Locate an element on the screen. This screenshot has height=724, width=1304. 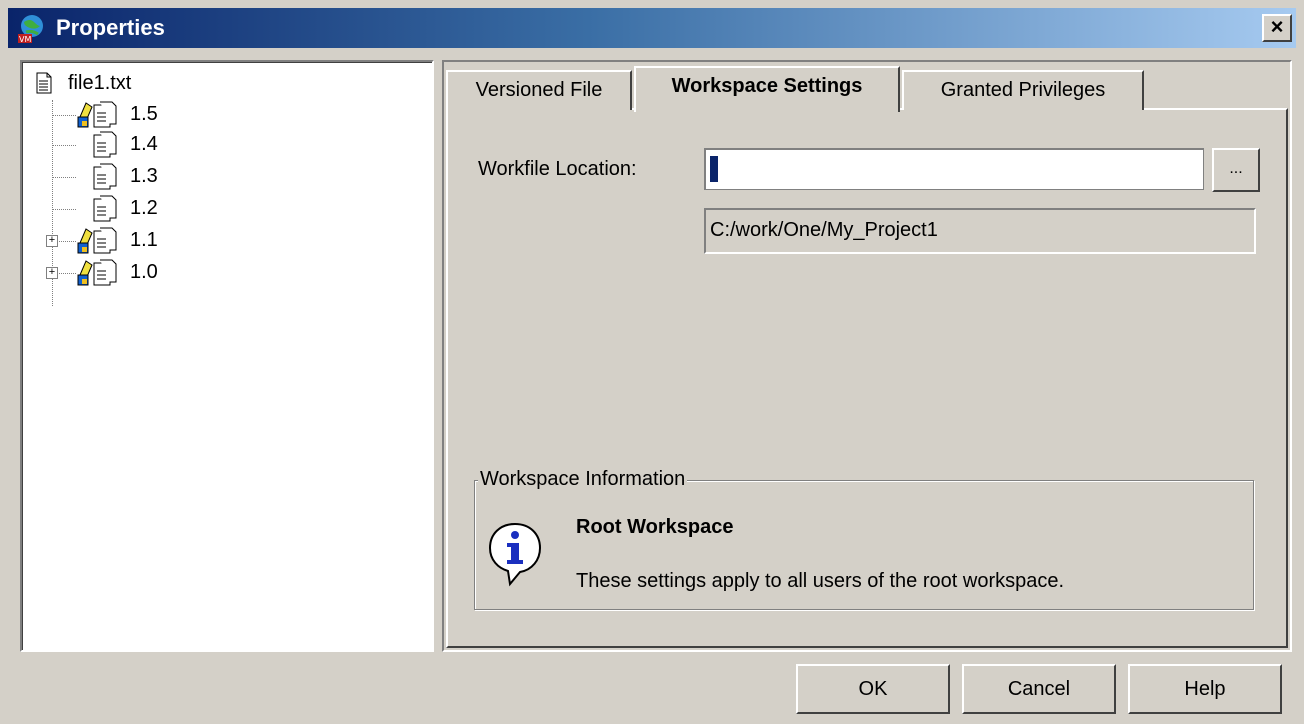
tree-item-label: 1.3 is located at coordinates (144, 176).